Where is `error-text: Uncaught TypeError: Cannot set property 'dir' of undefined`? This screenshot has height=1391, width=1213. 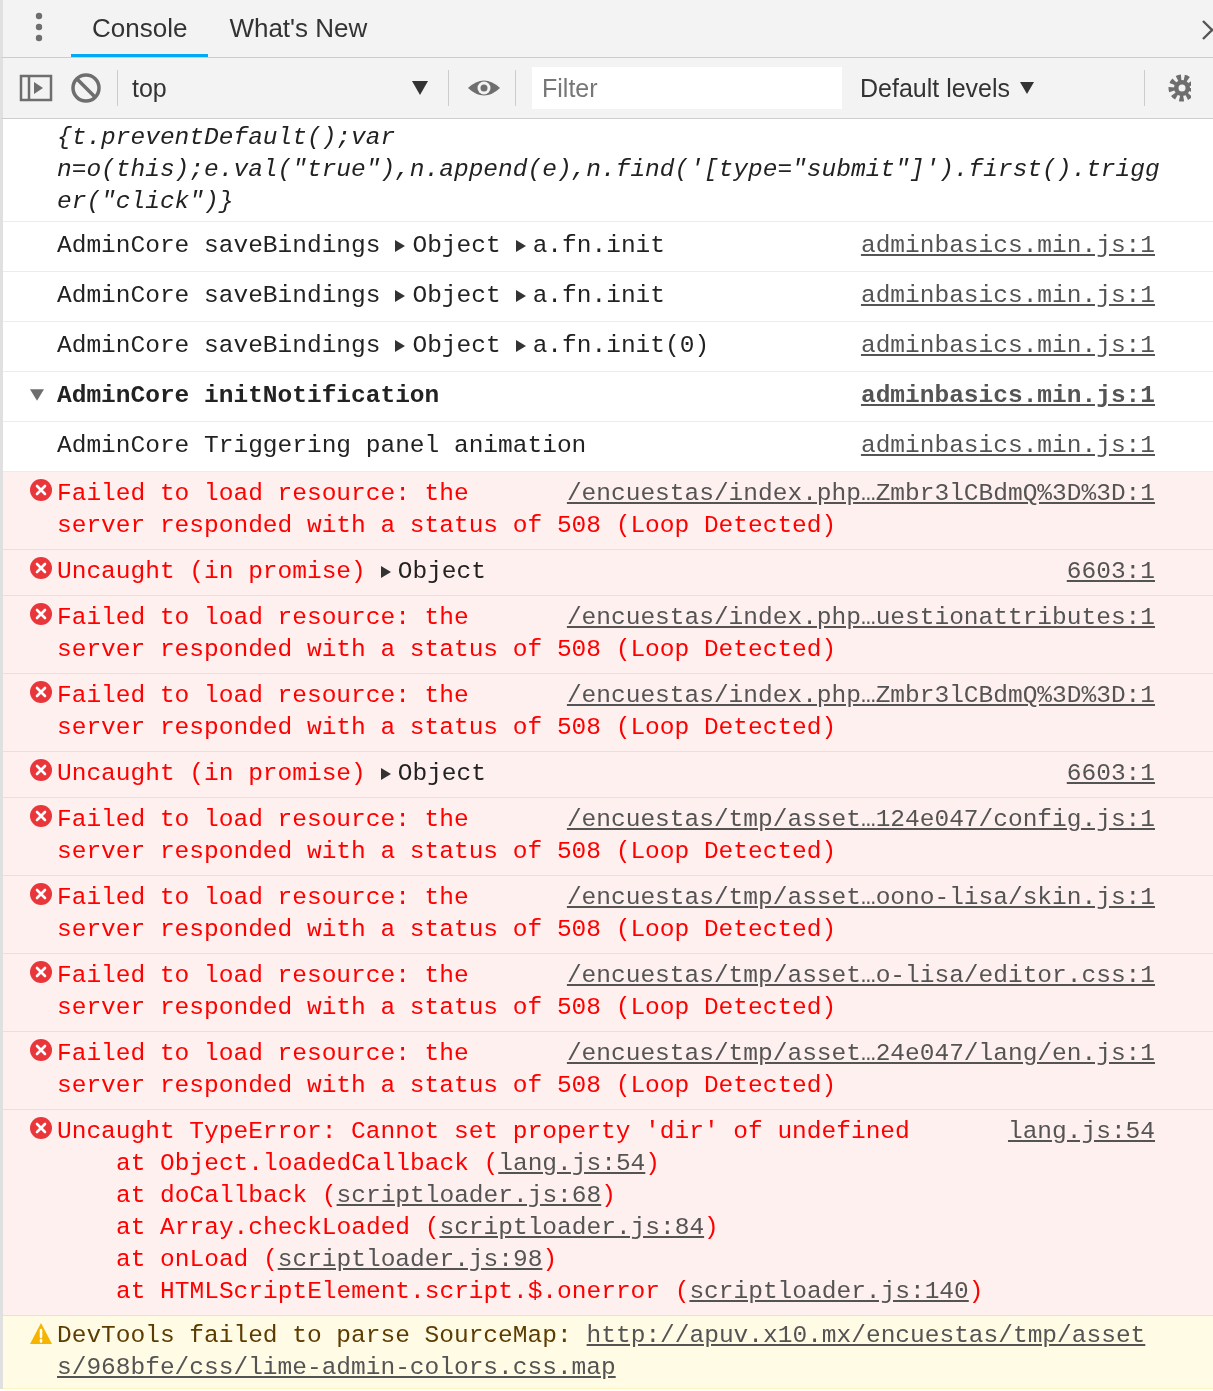 error-text: Uncaught TypeError: Cannot set property 'dir' of undefined is located at coordinates (483, 1131).